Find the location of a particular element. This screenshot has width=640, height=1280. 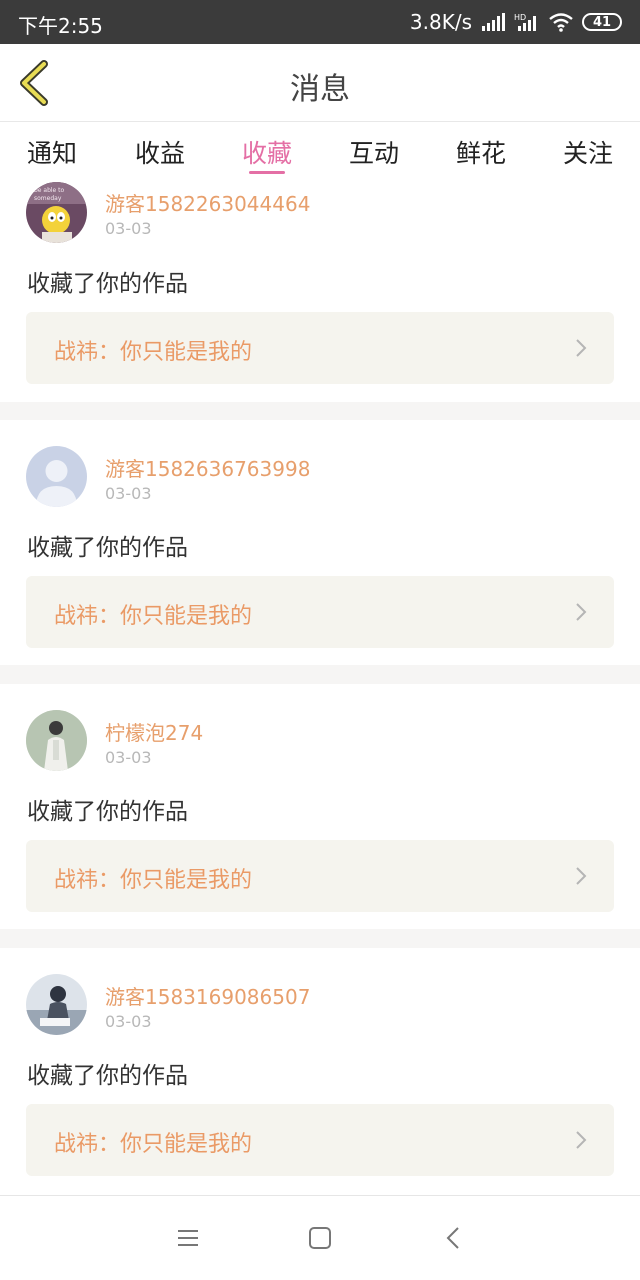

status-time: 下午2:55 is located at coordinates (60, 26).